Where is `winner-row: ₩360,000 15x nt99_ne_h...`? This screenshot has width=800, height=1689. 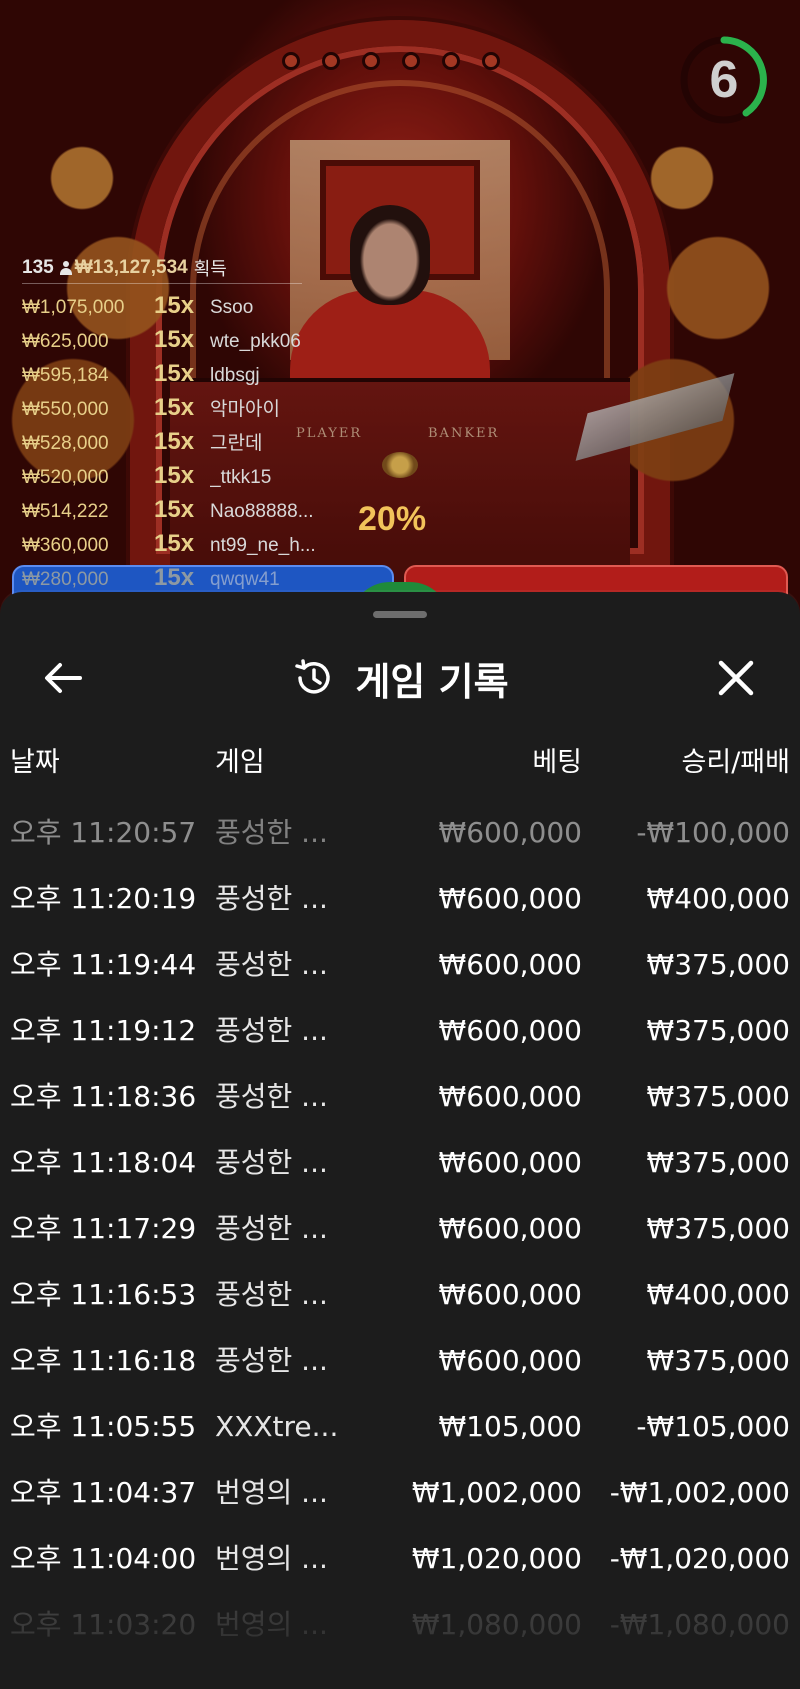
winner-row: ₩360,000 15x nt99_ne_h... is located at coordinates (182, 547).